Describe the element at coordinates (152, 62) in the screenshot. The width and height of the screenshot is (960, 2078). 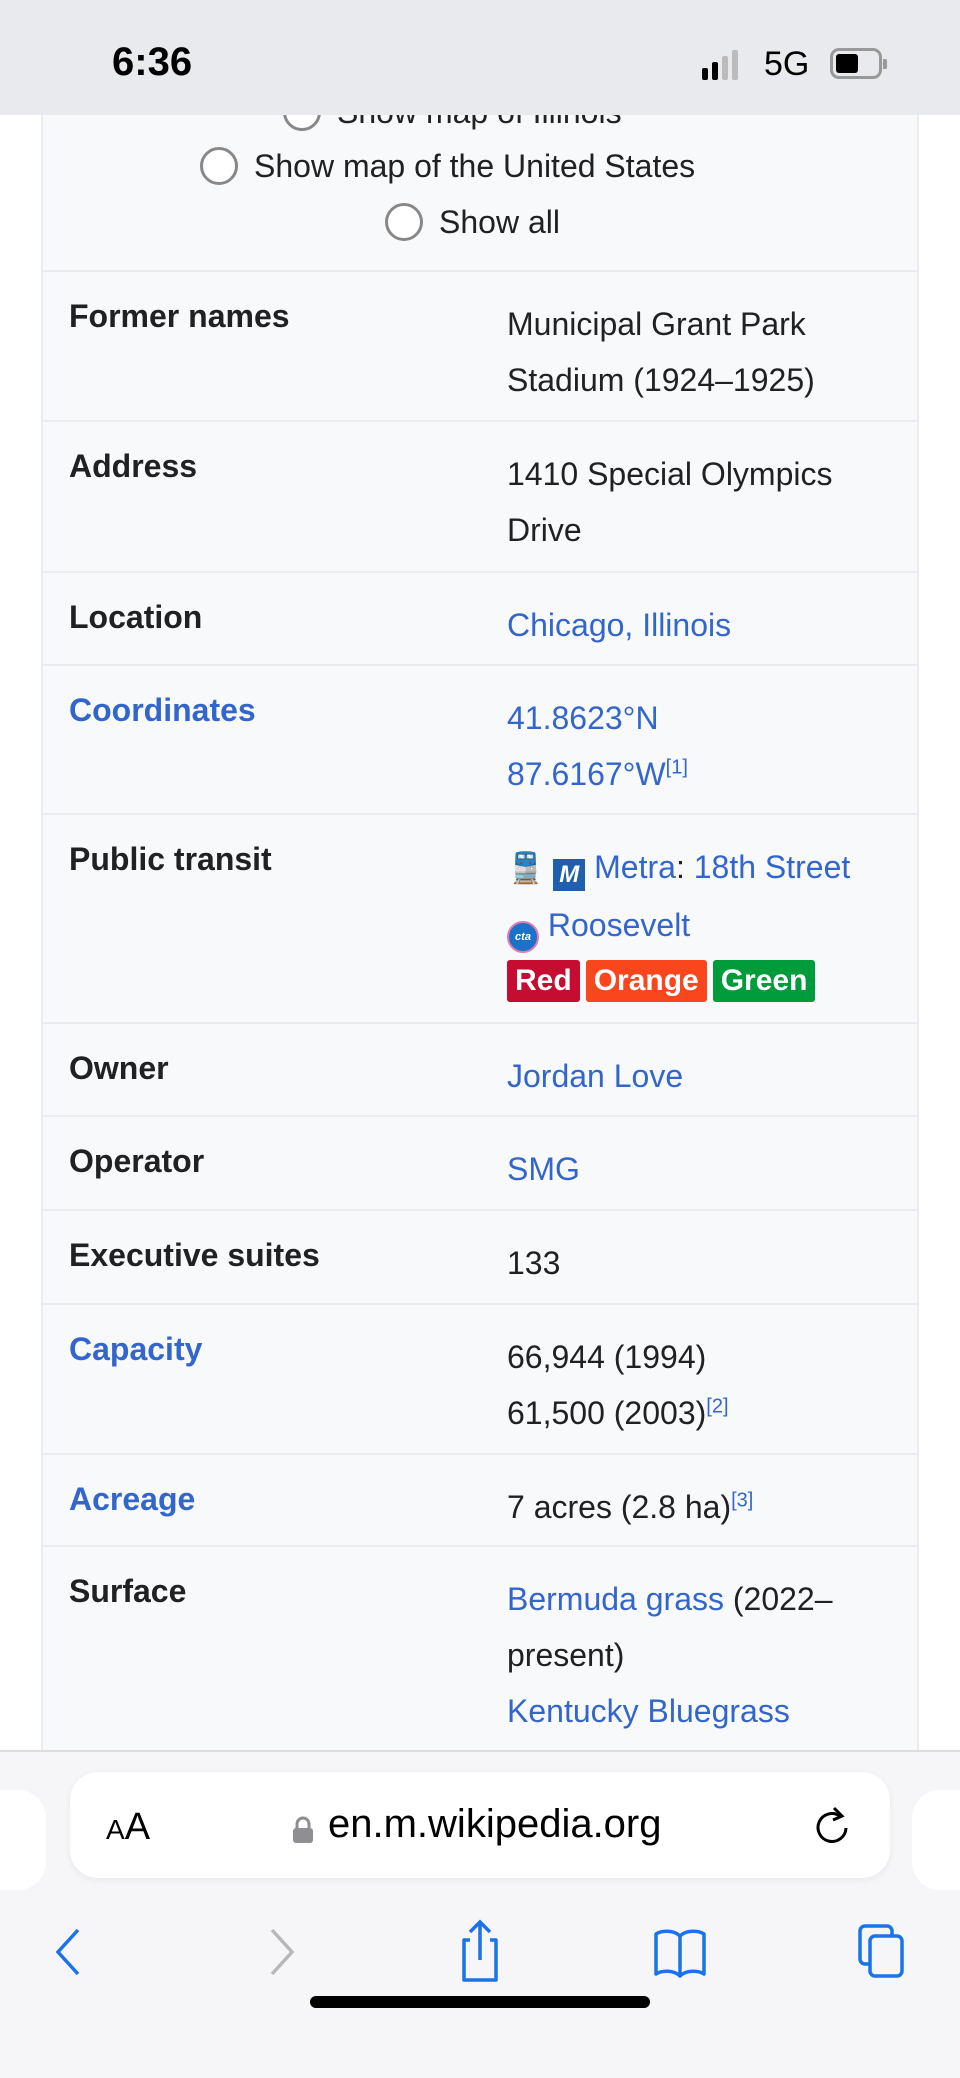
I see `clock: 6:36` at that location.